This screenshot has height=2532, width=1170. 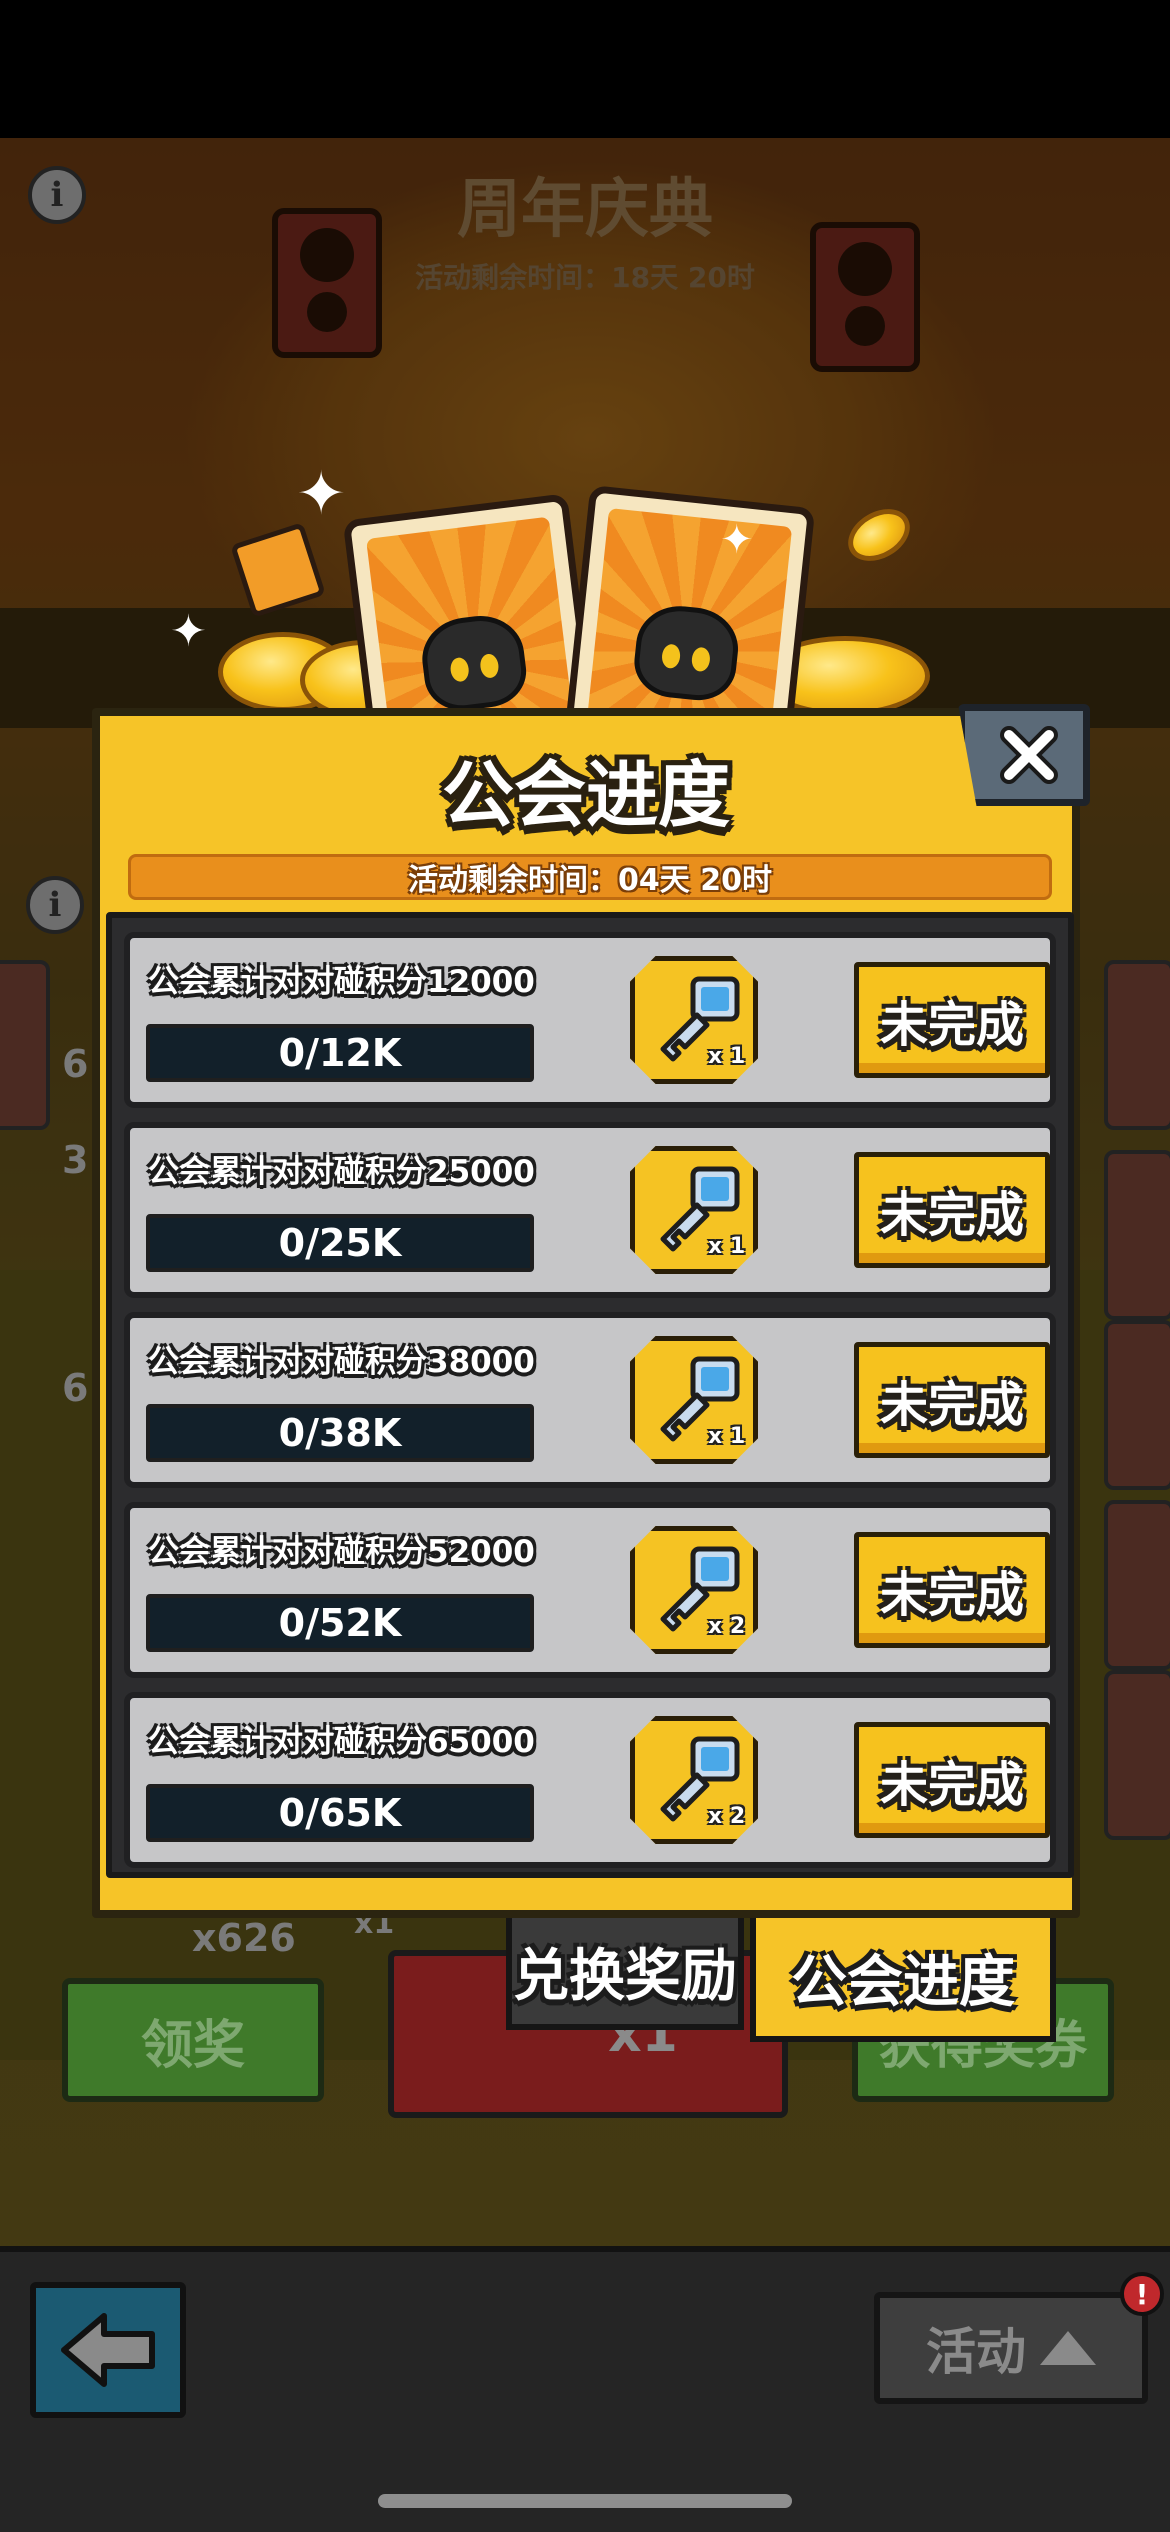 What do you see at coordinates (193, 2040) in the screenshot?
I see `claim-button: 领奖` at bounding box center [193, 2040].